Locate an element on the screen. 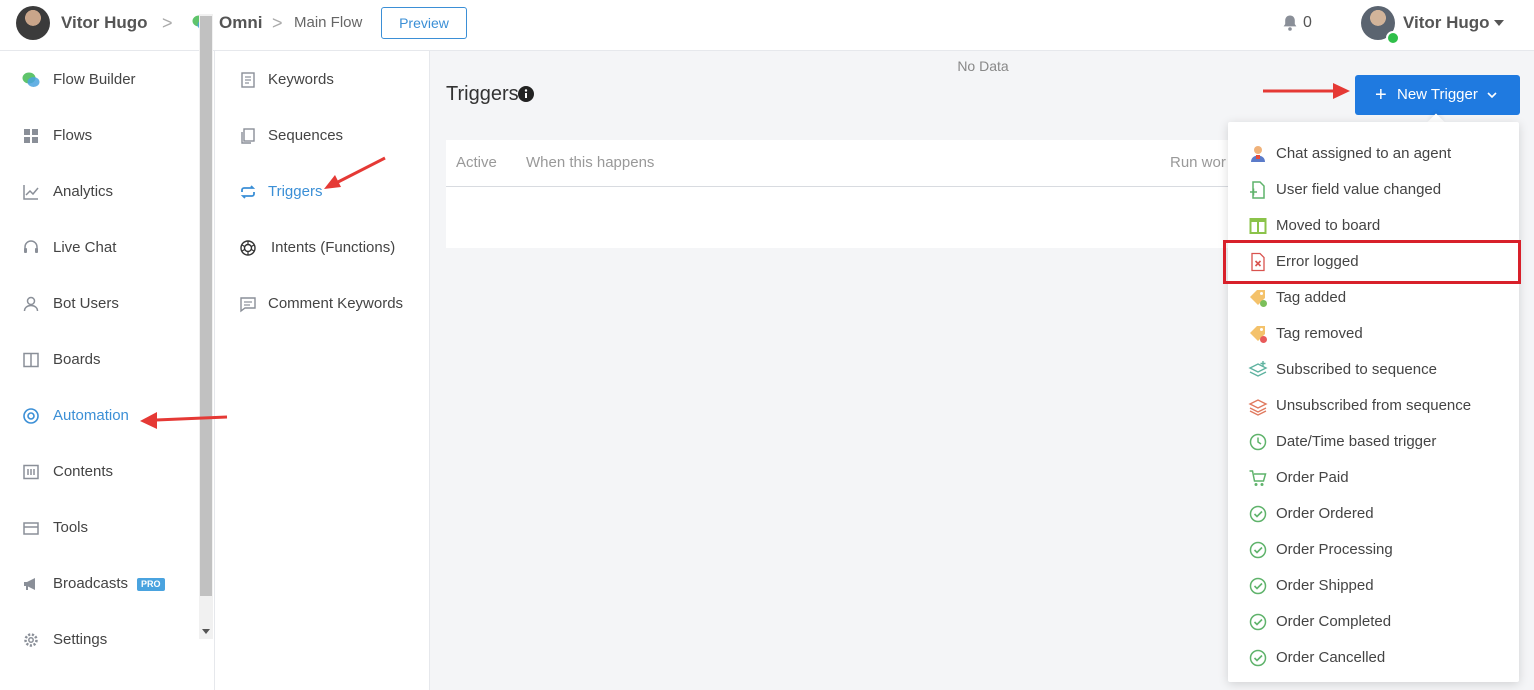  error-logged-highlight is located at coordinates (1372, 262).